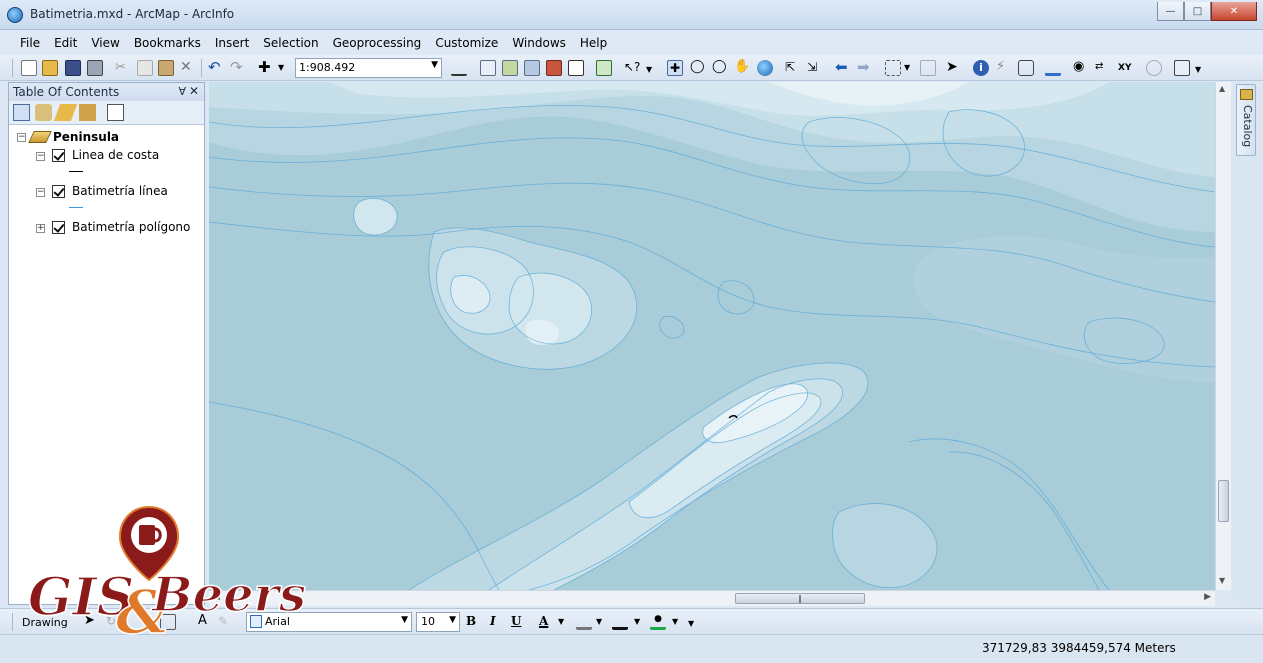 This screenshot has width=1263, height=663. I want to click on fill-color-dropdown-icon: ▼, so click(604, 622).